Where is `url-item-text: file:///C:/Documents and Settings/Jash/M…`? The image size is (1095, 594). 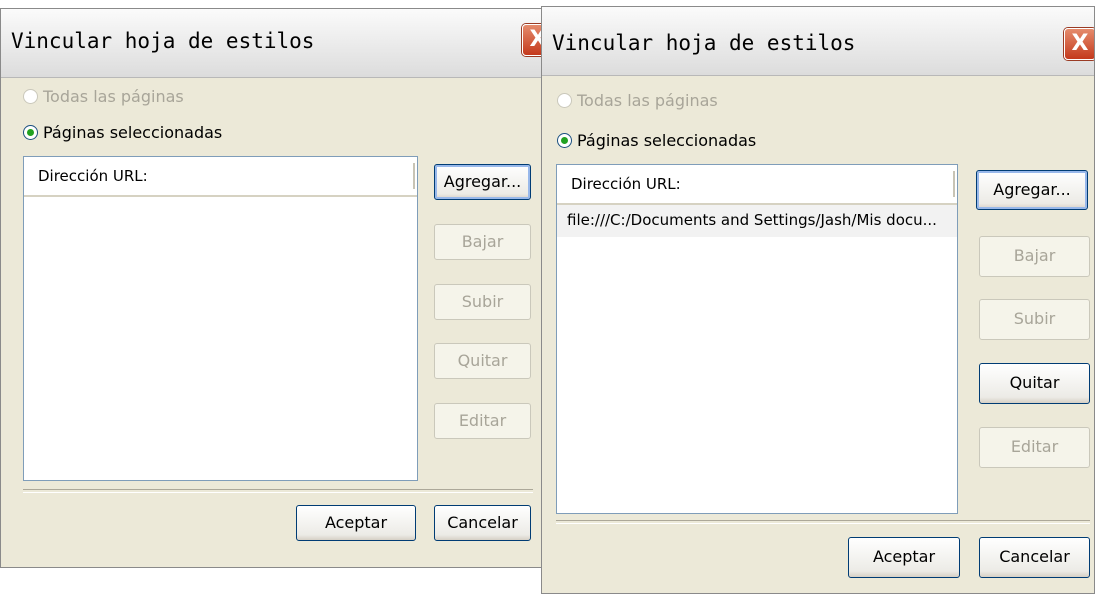
url-item-text: file:///C:/Documents and Settings/Jash/M… is located at coordinates (752, 220).